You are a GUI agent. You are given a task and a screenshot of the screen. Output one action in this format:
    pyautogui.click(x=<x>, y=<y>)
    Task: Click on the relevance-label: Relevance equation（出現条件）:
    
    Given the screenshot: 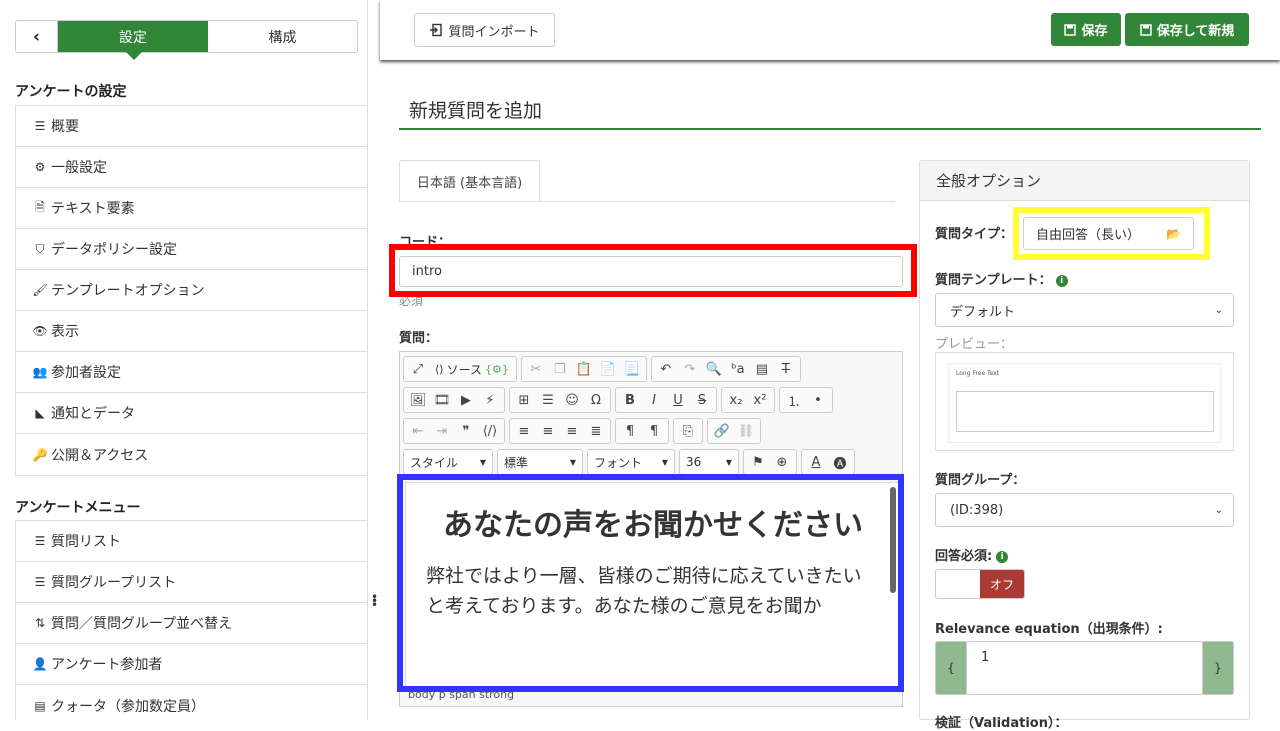 What is the action you would take?
    pyautogui.click(x=1049, y=629)
    